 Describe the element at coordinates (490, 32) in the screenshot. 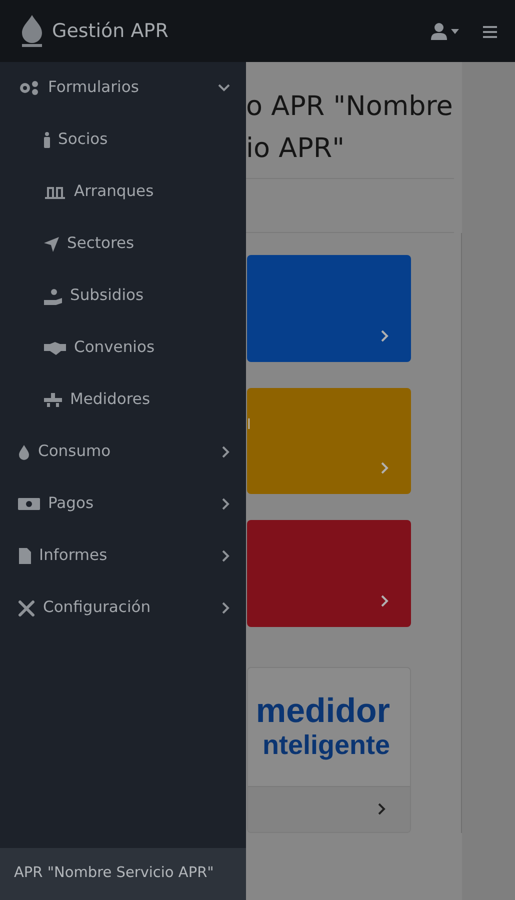

I see `menu-icon` at that location.